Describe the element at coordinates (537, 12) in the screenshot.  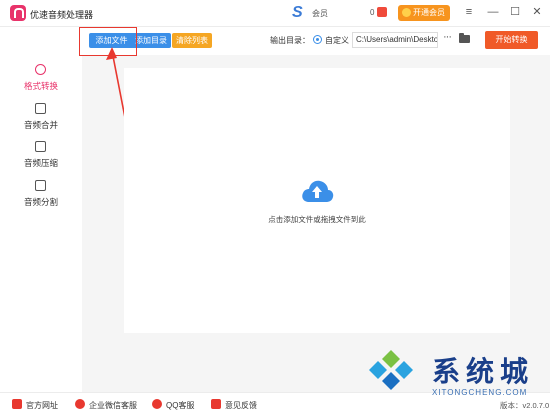
I see `close-icon: ✕` at that location.